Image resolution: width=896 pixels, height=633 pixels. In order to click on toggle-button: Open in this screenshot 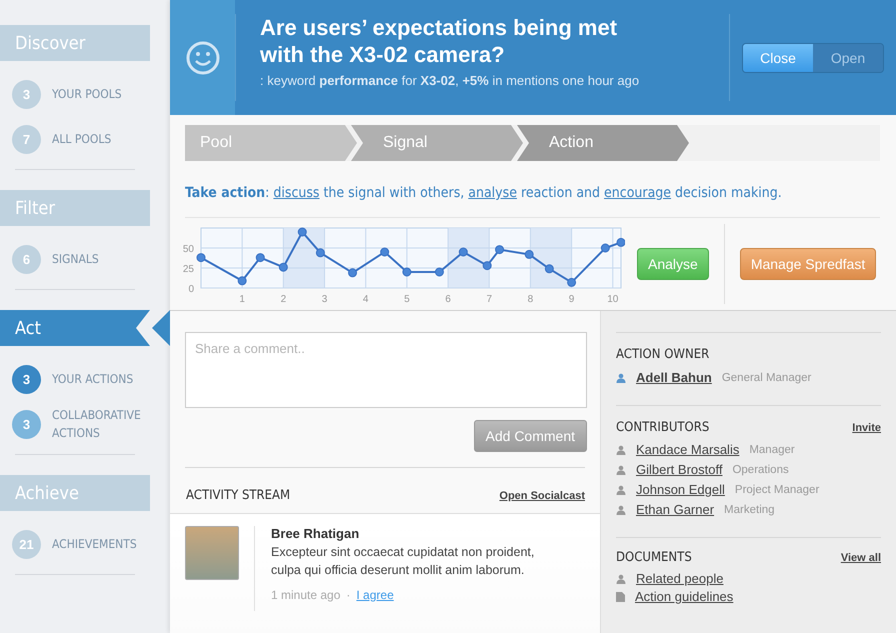, I will do `click(848, 58)`.